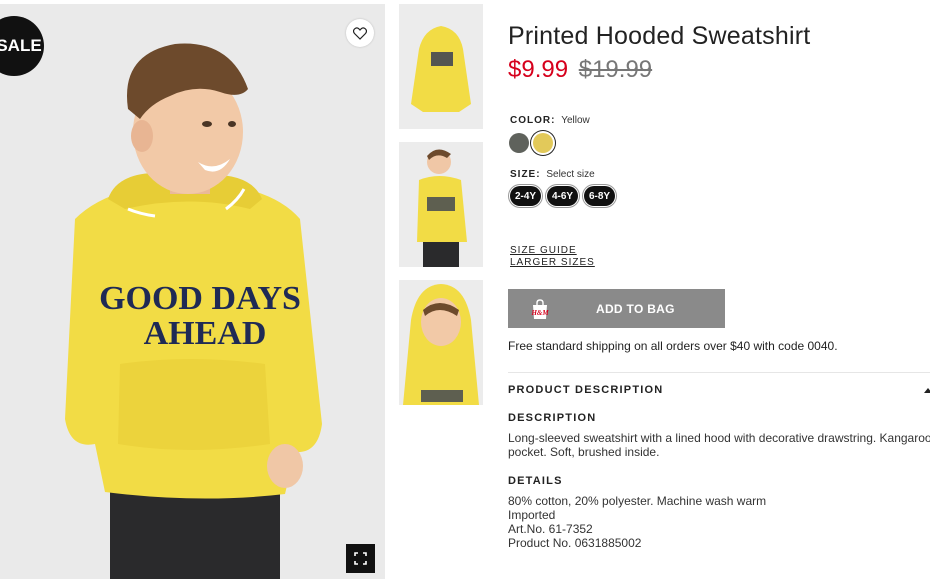  I want to click on description-heading: DESCRIPTION, so click(552, 418).